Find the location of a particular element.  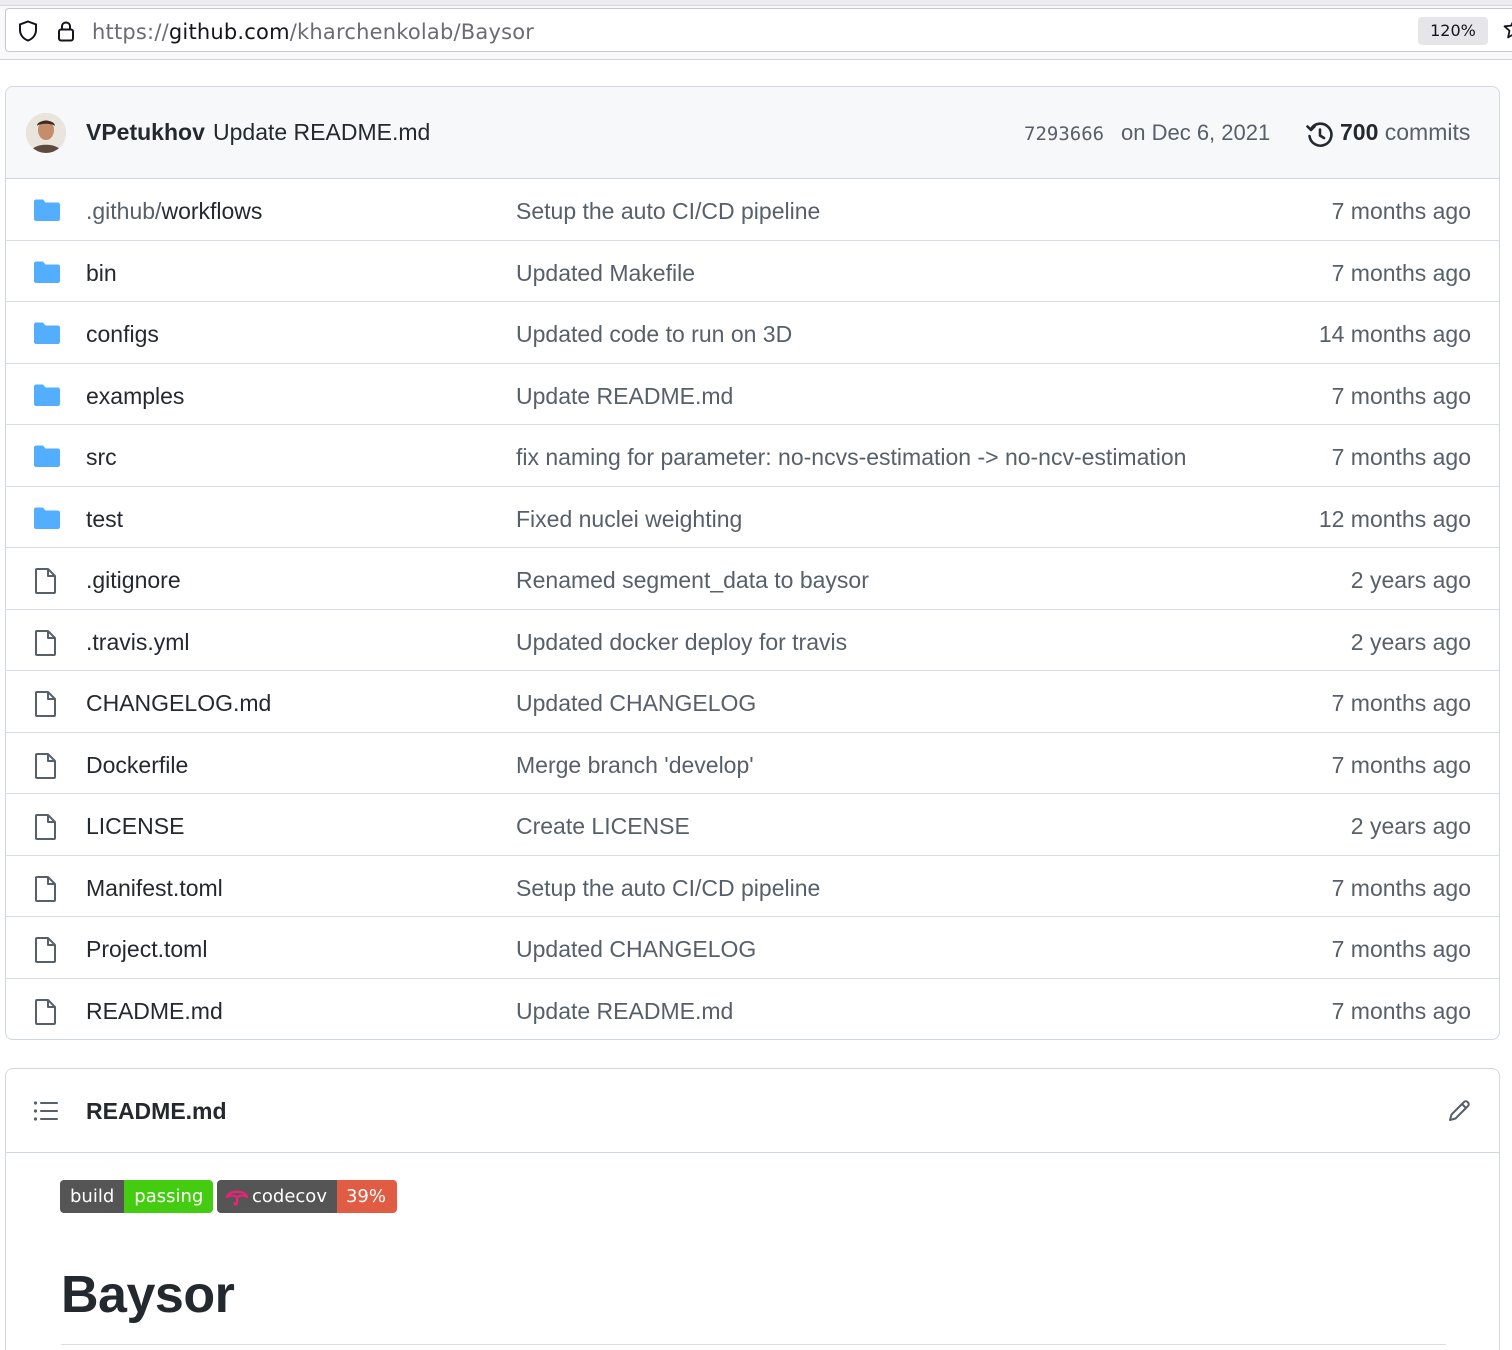

file-commit-message-link: Updated docker deploy for travis is located at coordinates (681, 642).